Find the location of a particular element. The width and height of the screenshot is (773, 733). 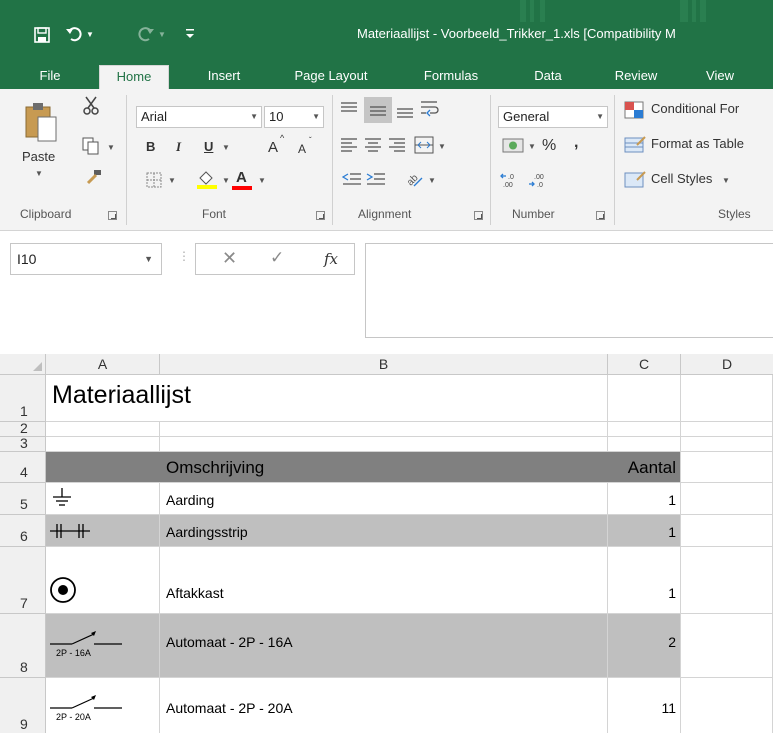

insert-function-icon: fx is located at coordinates (331, 259).